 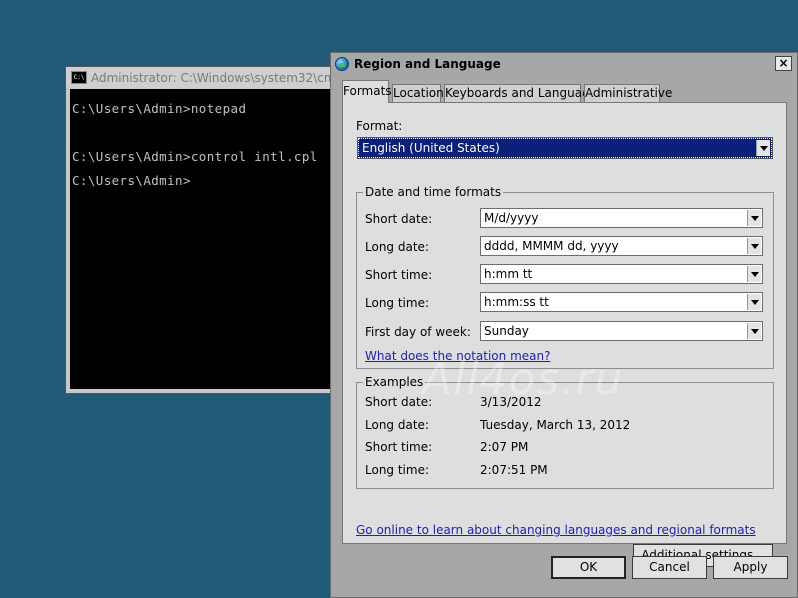 I want to click on examples-group-title: Examples, so click(x=394, y=382).